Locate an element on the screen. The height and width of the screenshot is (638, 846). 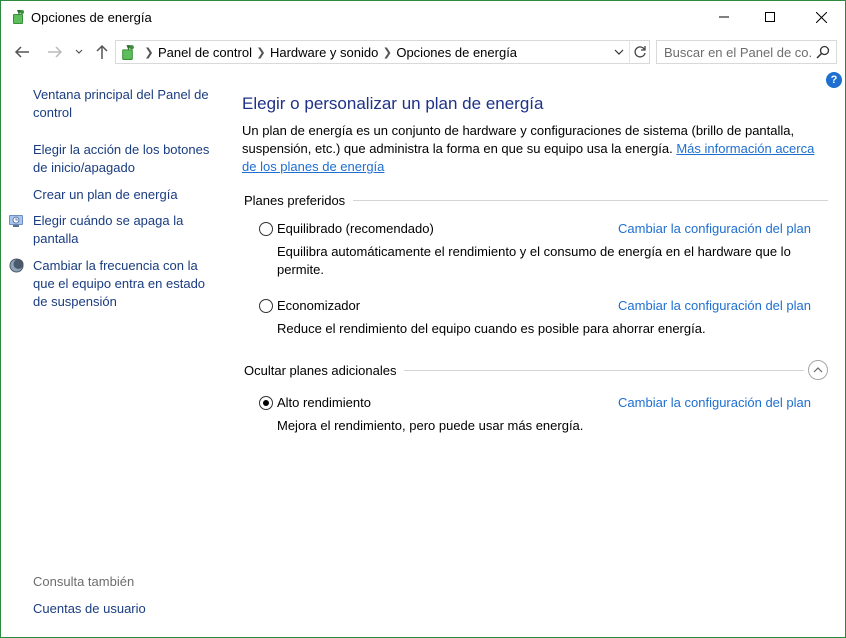
sidebar-item-control-panel-home: Ventana principal del Panel de control is located at coordinates (125, 104).